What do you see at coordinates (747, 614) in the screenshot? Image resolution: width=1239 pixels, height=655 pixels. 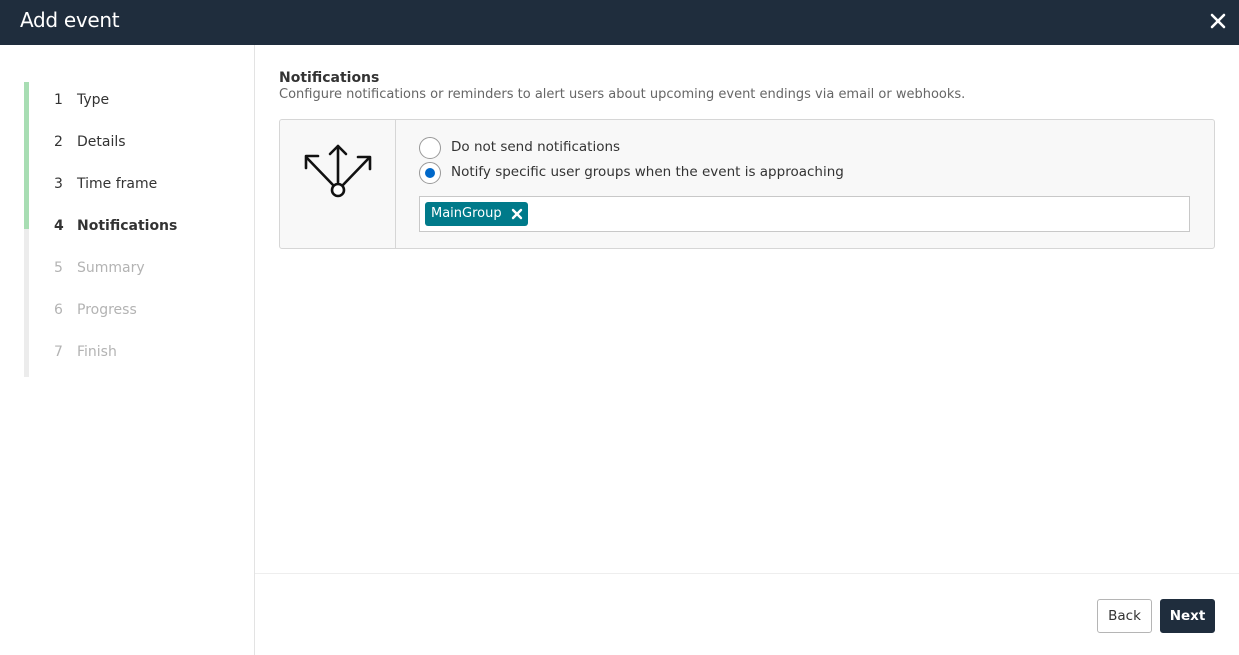 I see `dialog-footer: Back Next` at bounding box center [747, 614].